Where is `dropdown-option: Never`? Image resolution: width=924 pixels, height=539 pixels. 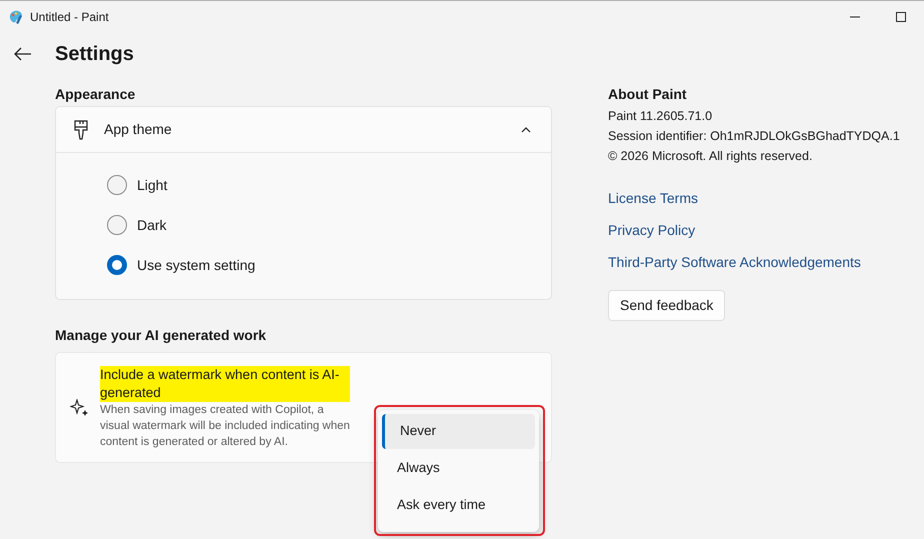
dropdown-option: Never is located at coordinates (458, 431).